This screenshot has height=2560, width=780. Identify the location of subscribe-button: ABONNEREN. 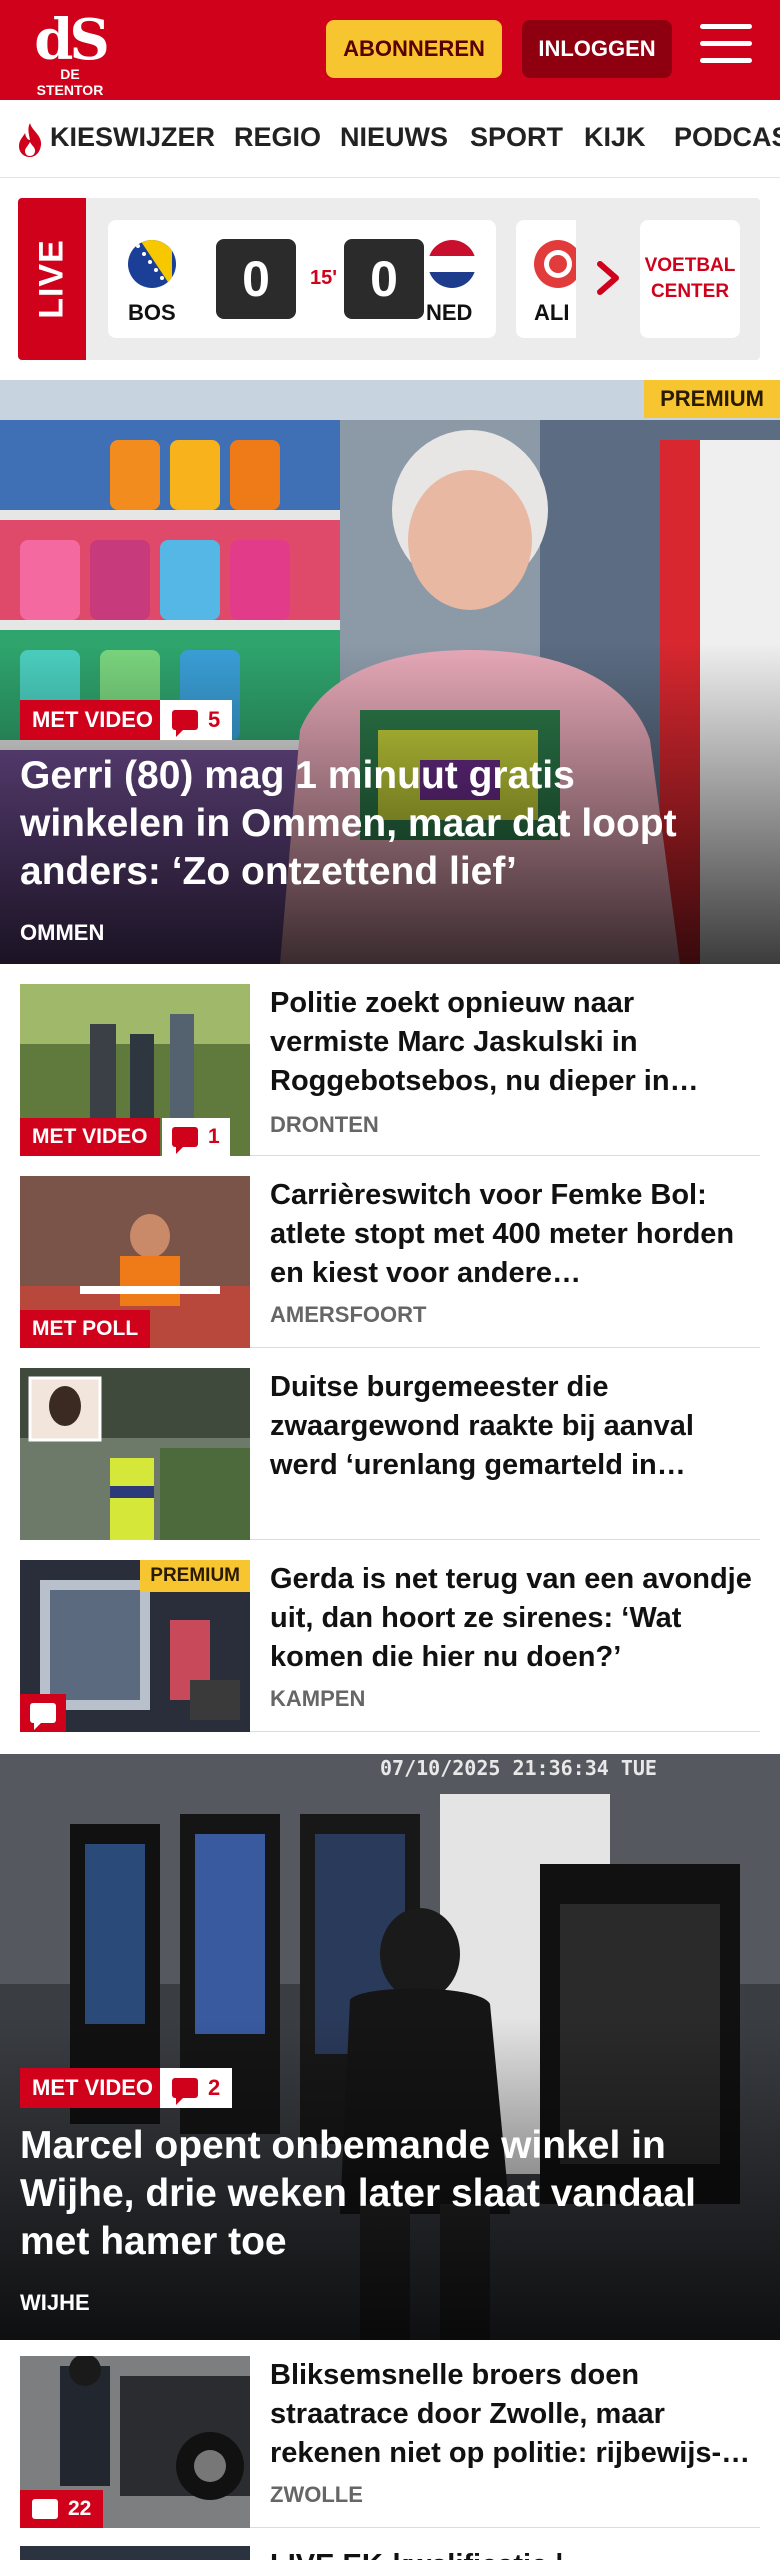
(414, 49).